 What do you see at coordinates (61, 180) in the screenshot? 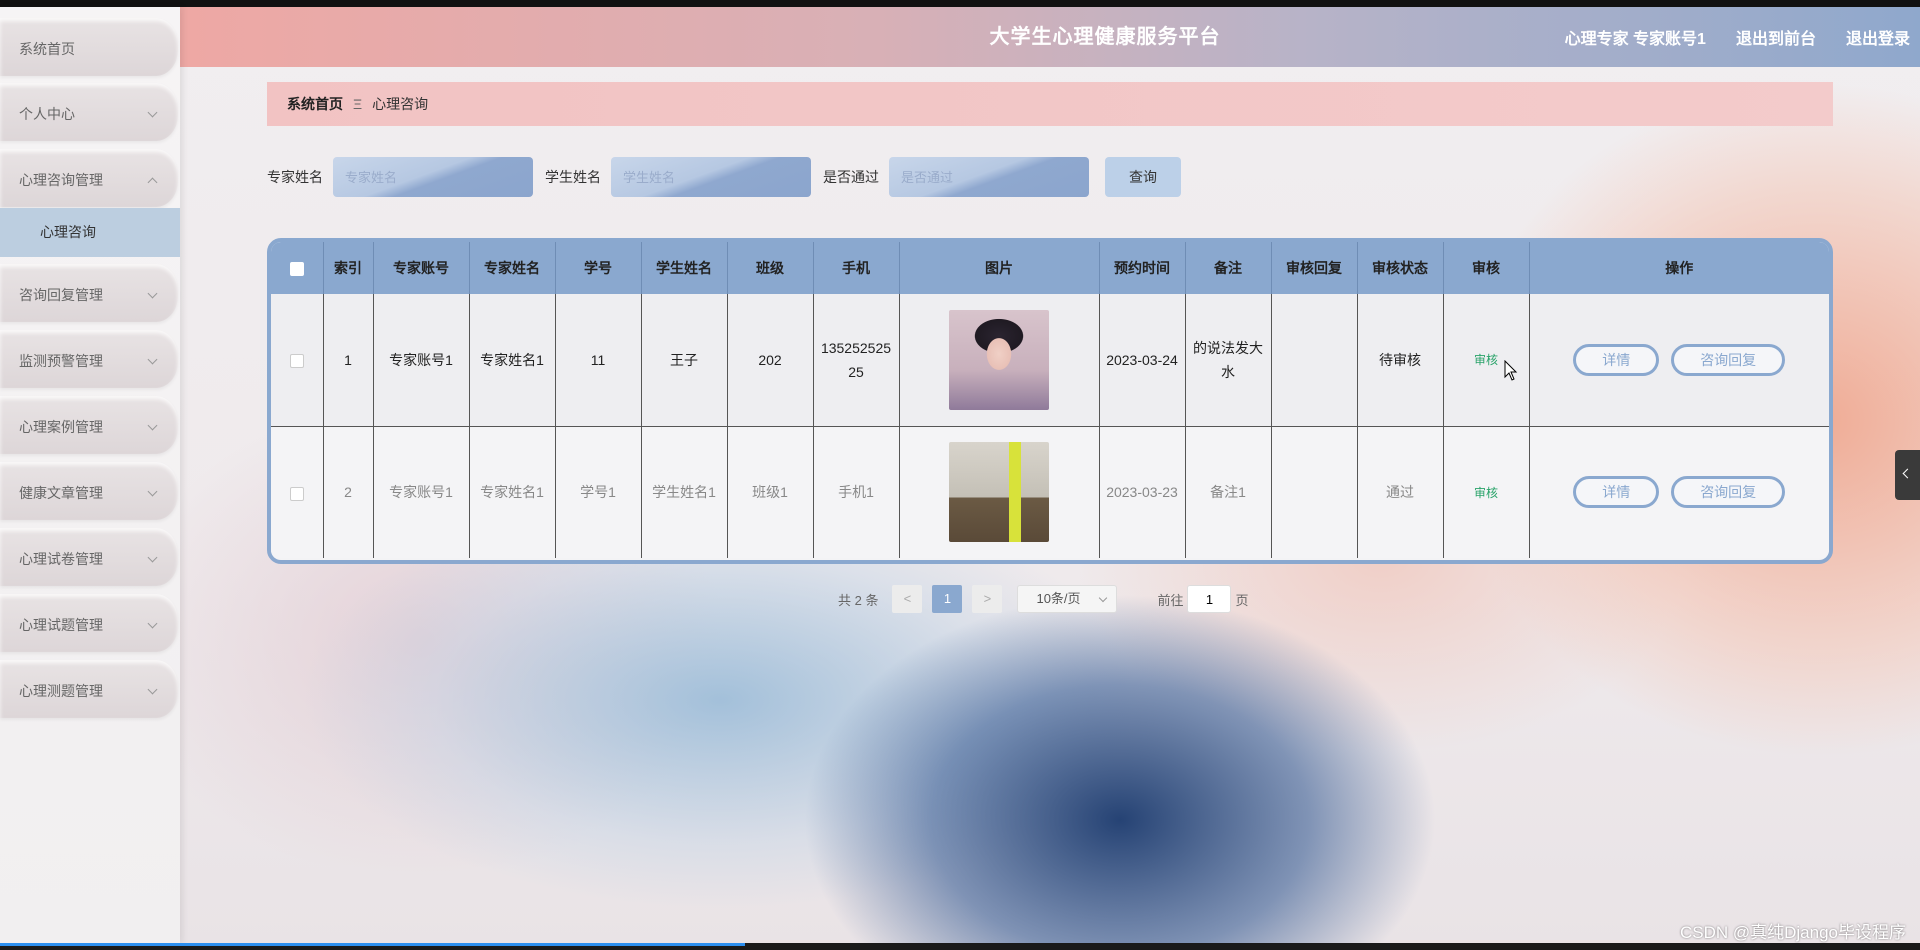
I see `sidebar-item-label: 心理咨询管理` at bounding box center [61, 180].